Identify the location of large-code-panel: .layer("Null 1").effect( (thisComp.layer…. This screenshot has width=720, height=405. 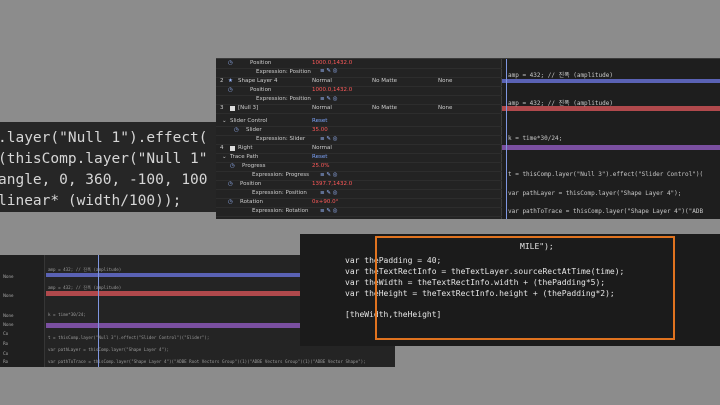
(125, 167).